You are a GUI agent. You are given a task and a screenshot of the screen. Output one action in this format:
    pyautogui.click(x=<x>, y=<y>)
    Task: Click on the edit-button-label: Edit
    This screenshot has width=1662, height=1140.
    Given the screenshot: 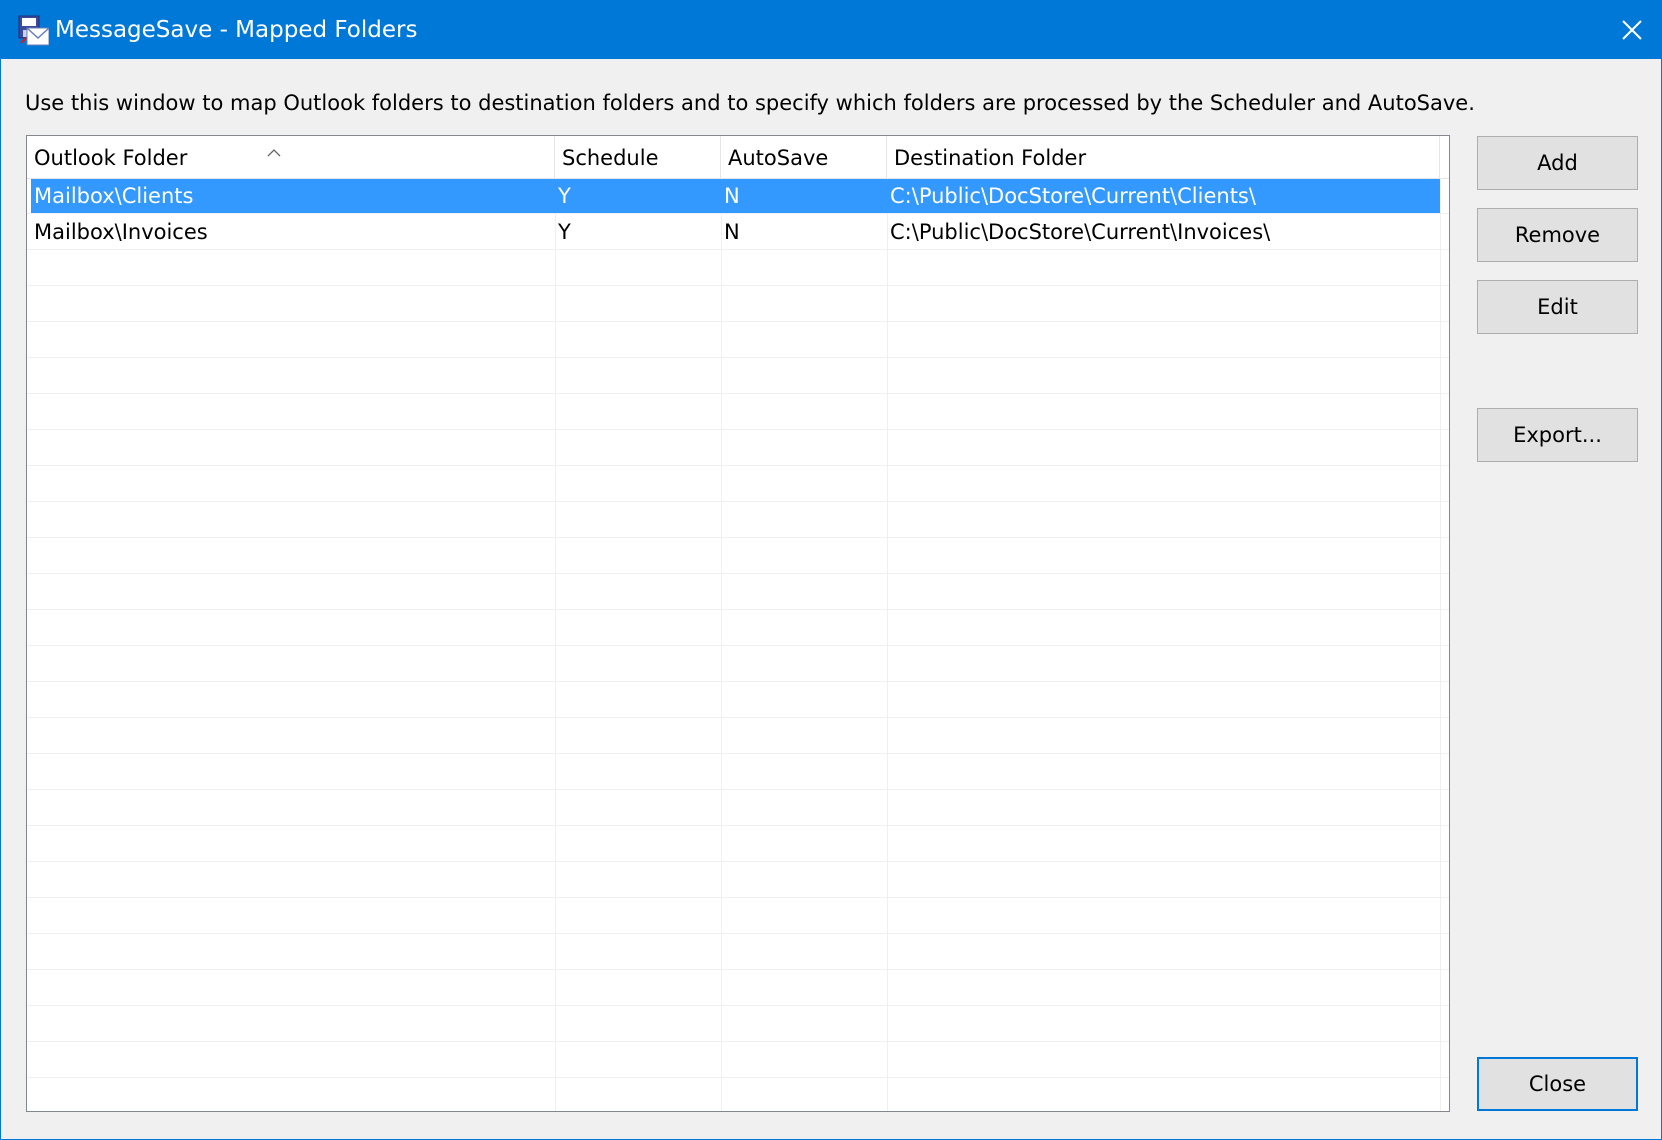 What is the action you would take?
    pyautogui.click(x=1557, y=307)
    